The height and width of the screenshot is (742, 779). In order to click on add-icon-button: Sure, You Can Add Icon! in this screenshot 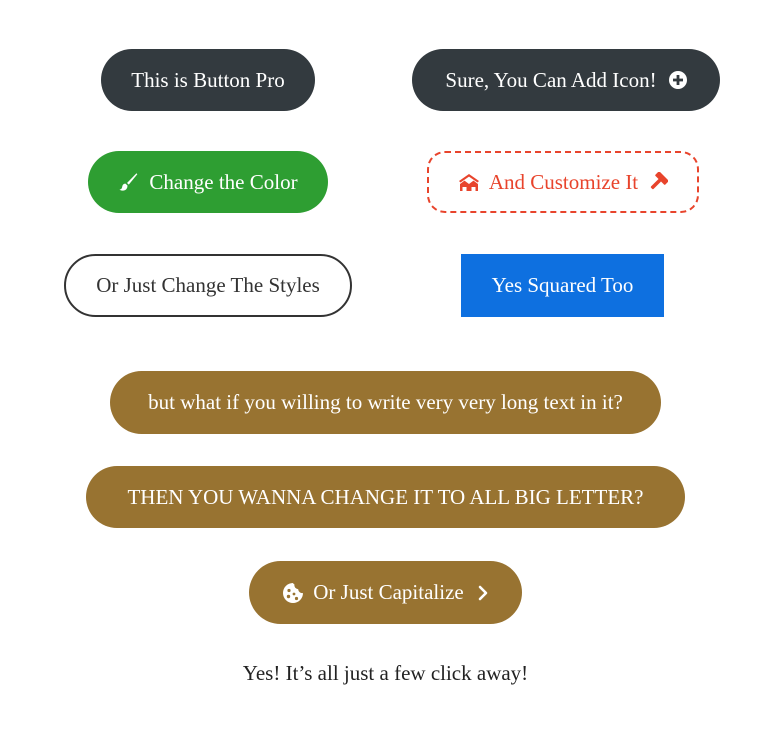, I will do `click(566, 80)`.